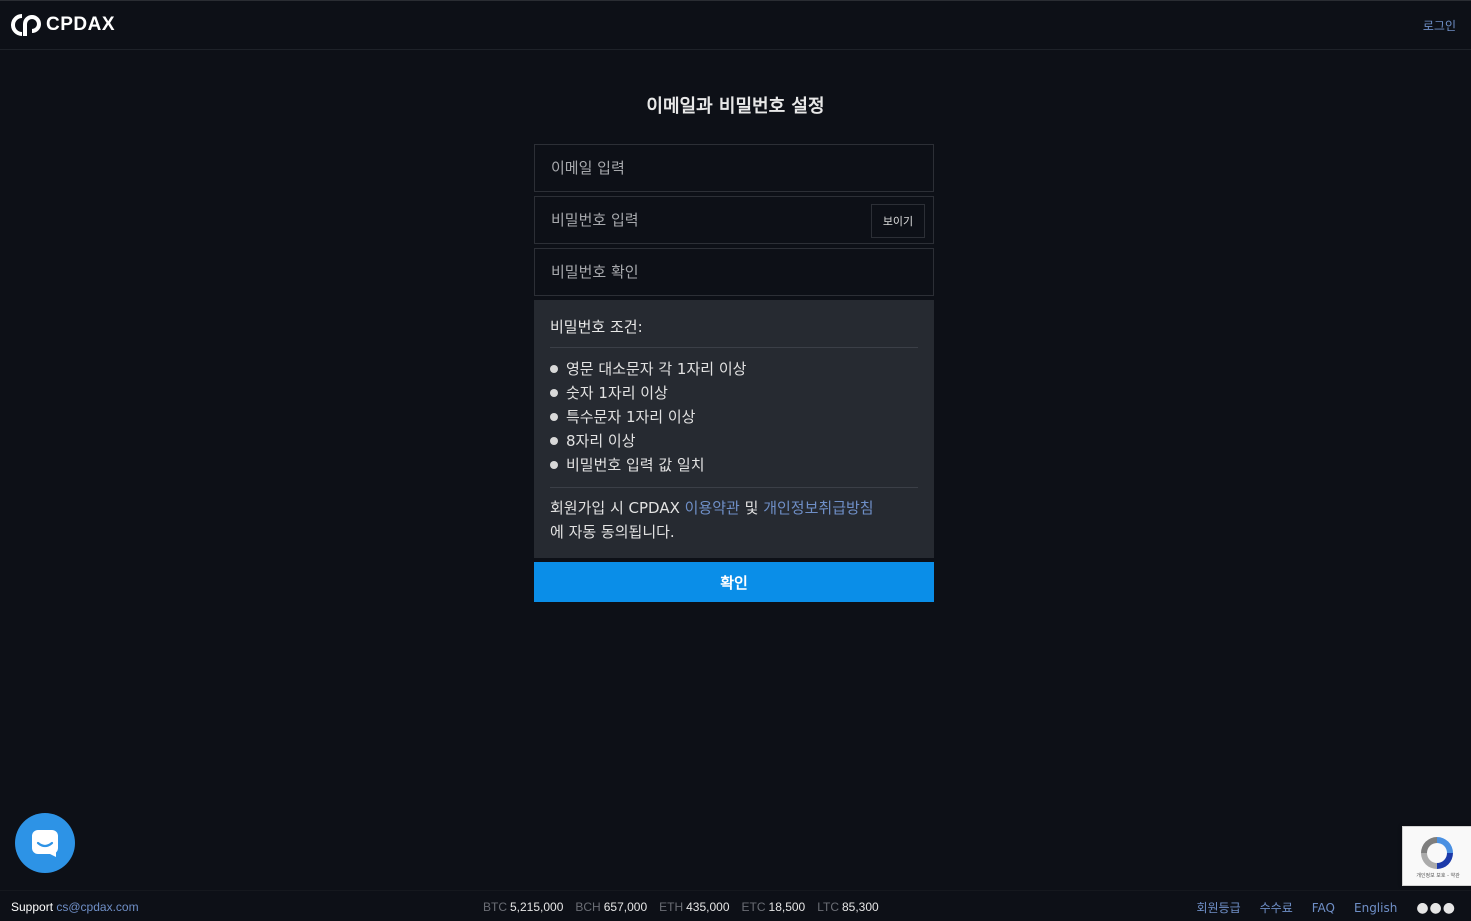 Image resolution: width=1471 pixels, height=921 pixels. I want to click on fees-link: 수수료, so click(1276, 907).